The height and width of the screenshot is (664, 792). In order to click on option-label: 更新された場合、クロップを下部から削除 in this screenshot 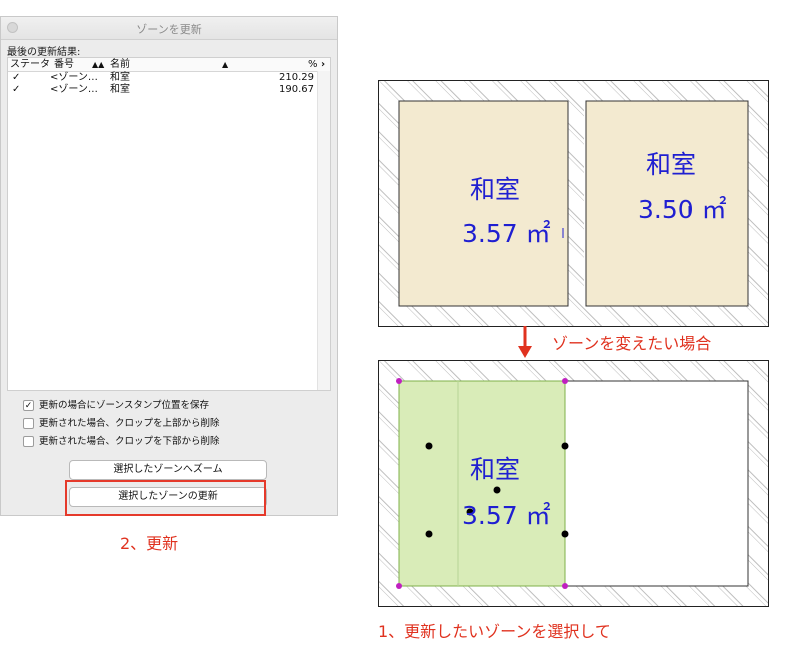, I will do `click(129, 441)`.